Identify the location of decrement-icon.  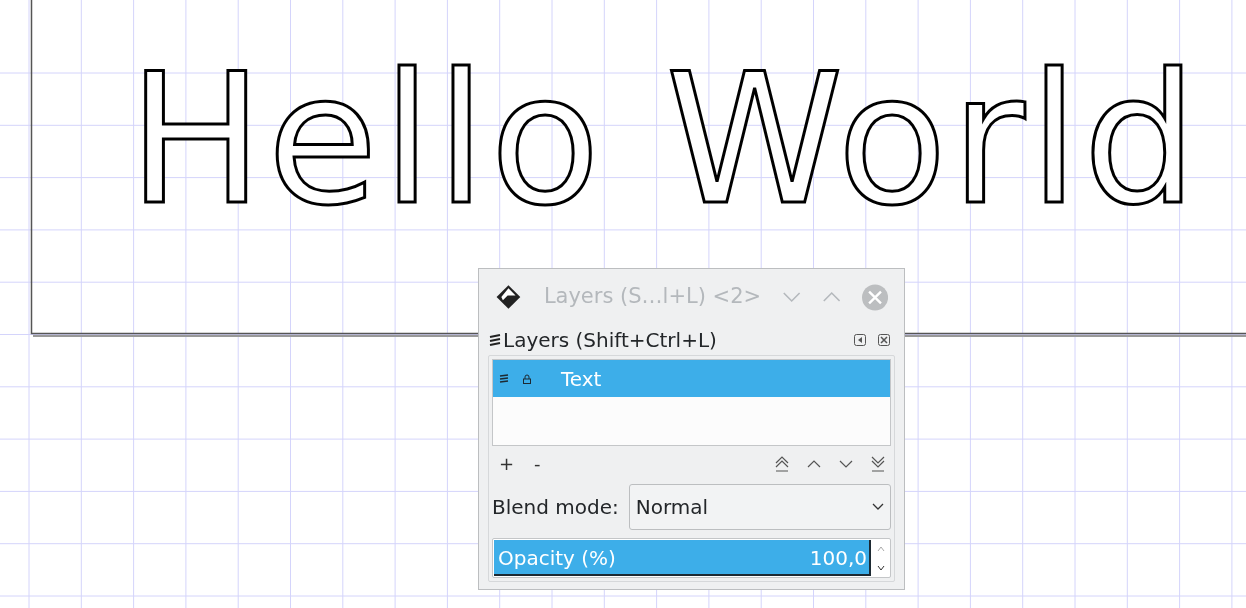
(881, 567).